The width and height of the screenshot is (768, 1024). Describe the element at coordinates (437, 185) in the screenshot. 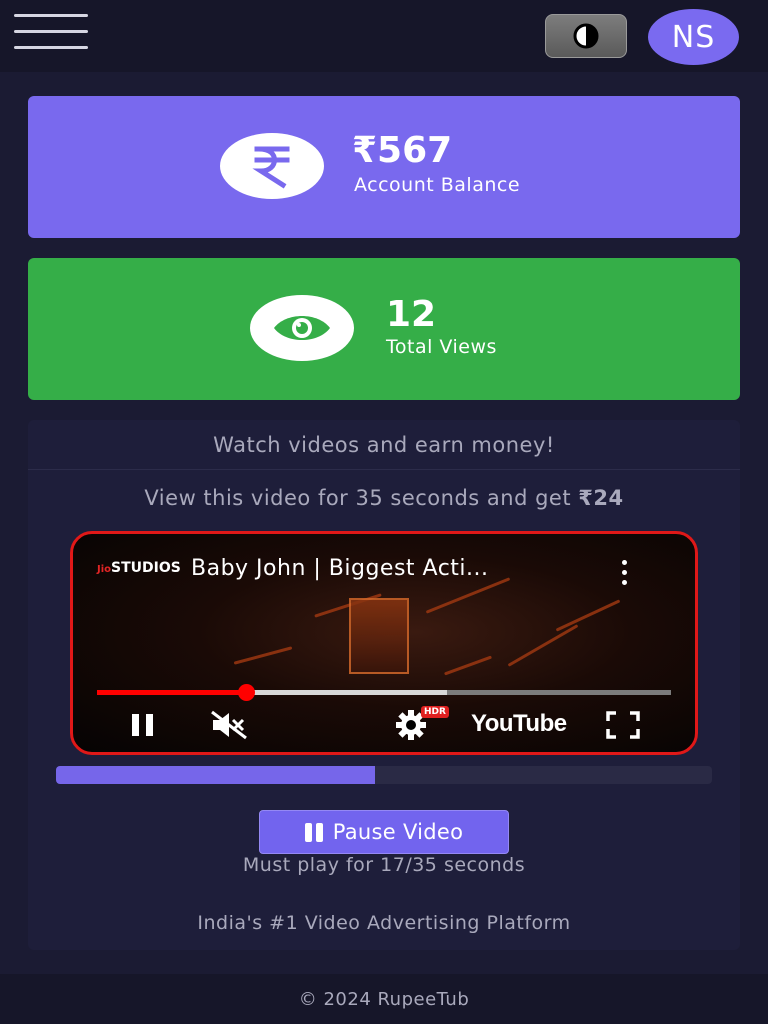

I see `balance-label: Account Balance` at that location.